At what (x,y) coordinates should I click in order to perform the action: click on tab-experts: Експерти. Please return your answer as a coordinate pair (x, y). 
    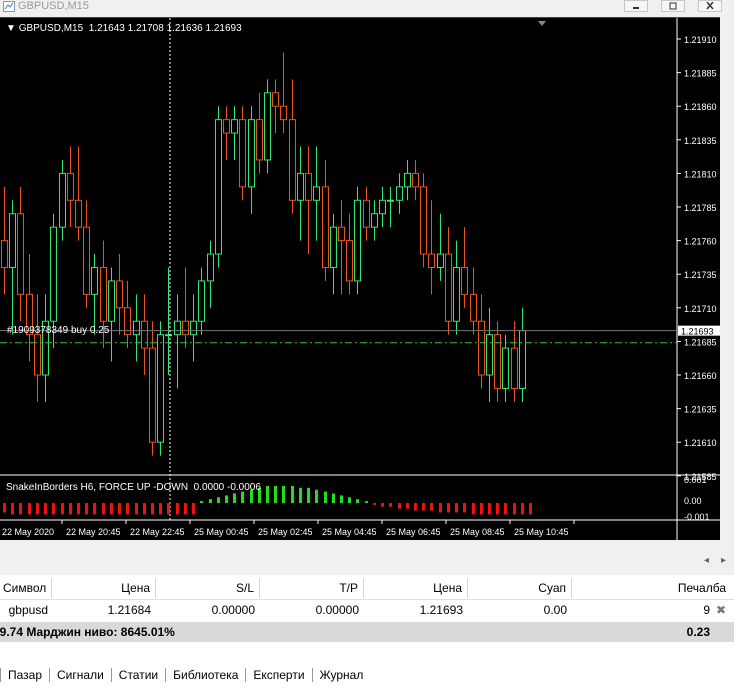
    Looking at the image, I should click on (278, 674).